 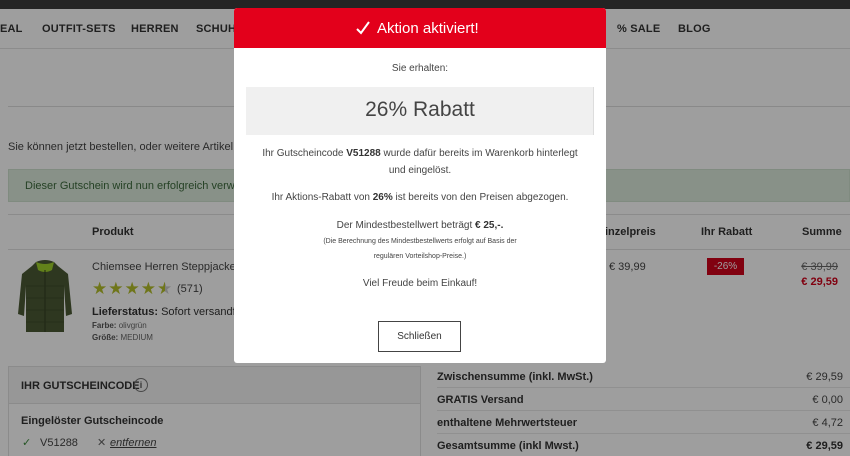 I want to click on discount-amount: 26% Rabatt, so click(x=420, y=109).